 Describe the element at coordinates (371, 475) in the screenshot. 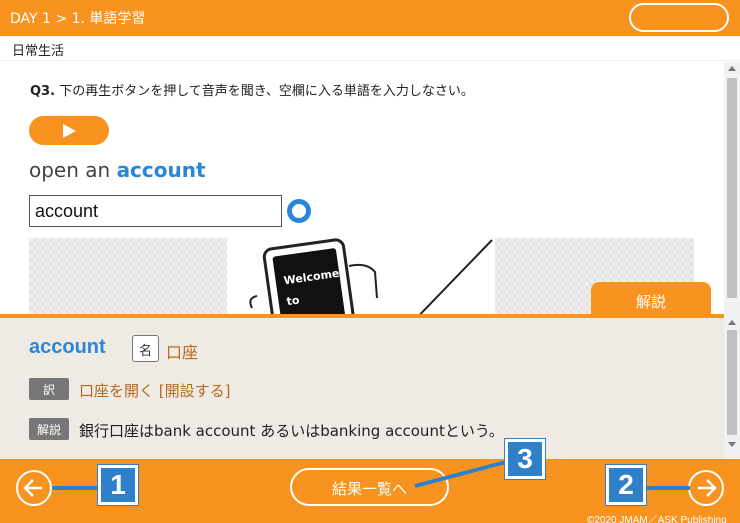

I see `callout-lines` at that location.